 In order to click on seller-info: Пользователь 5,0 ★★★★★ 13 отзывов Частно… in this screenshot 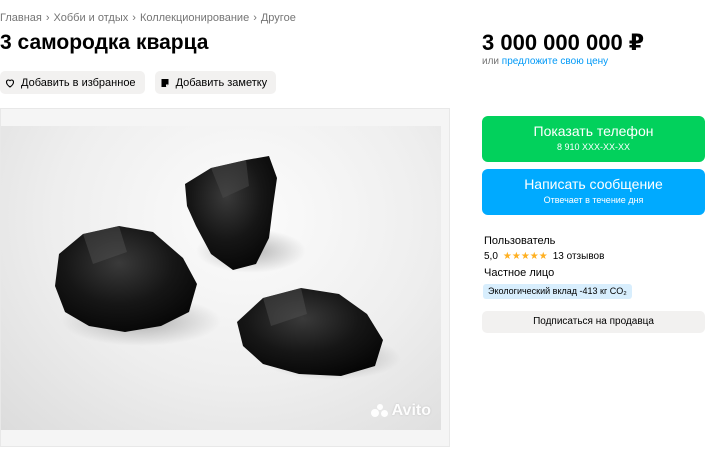, I will do `click(544, 257)`.